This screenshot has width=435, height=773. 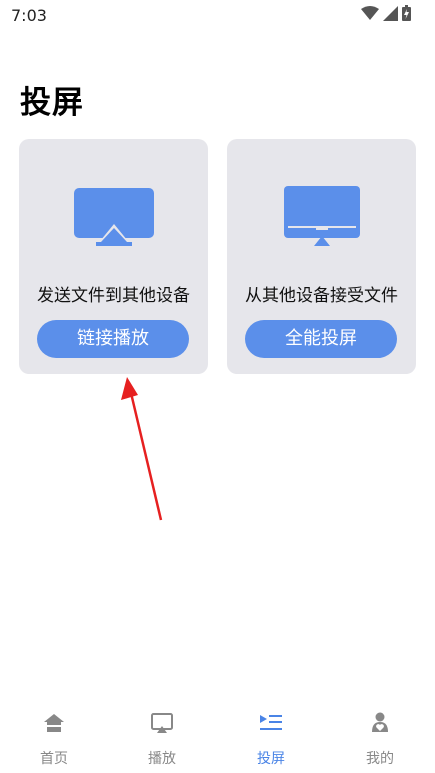 What do you see at coordinates (54, 759) in the screenshot?
I see `nav-label-home: 首页` at bounding box center [54, 759].